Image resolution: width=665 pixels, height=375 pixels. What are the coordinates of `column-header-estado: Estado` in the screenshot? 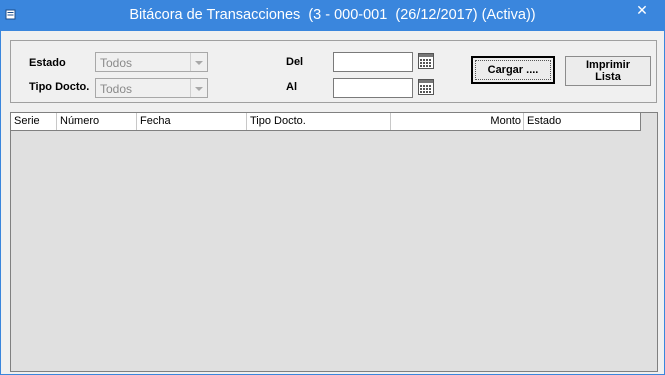 It's located at (582, 121).